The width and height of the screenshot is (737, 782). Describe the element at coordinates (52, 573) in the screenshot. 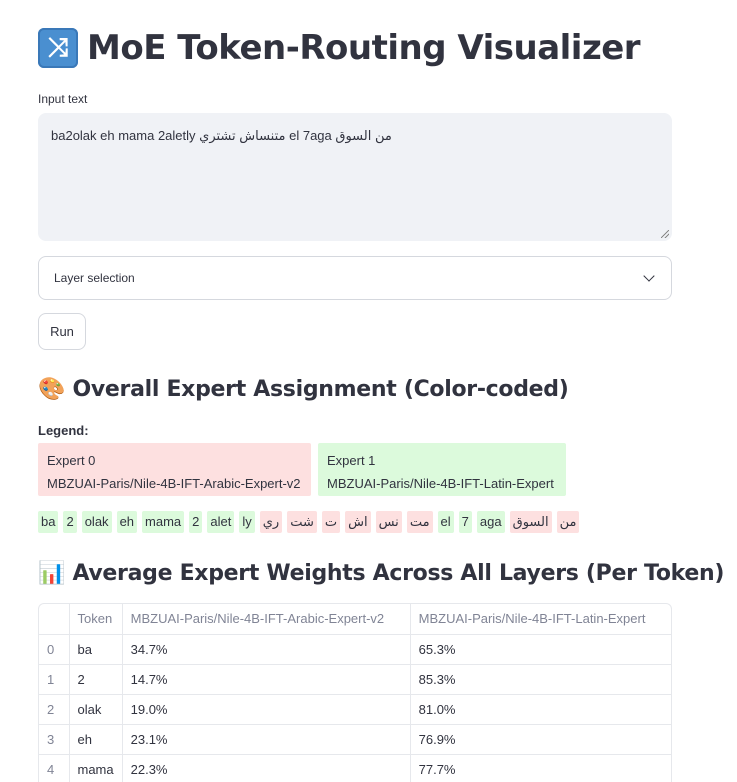

I see `bar-chart-icon: 📊` at that location.